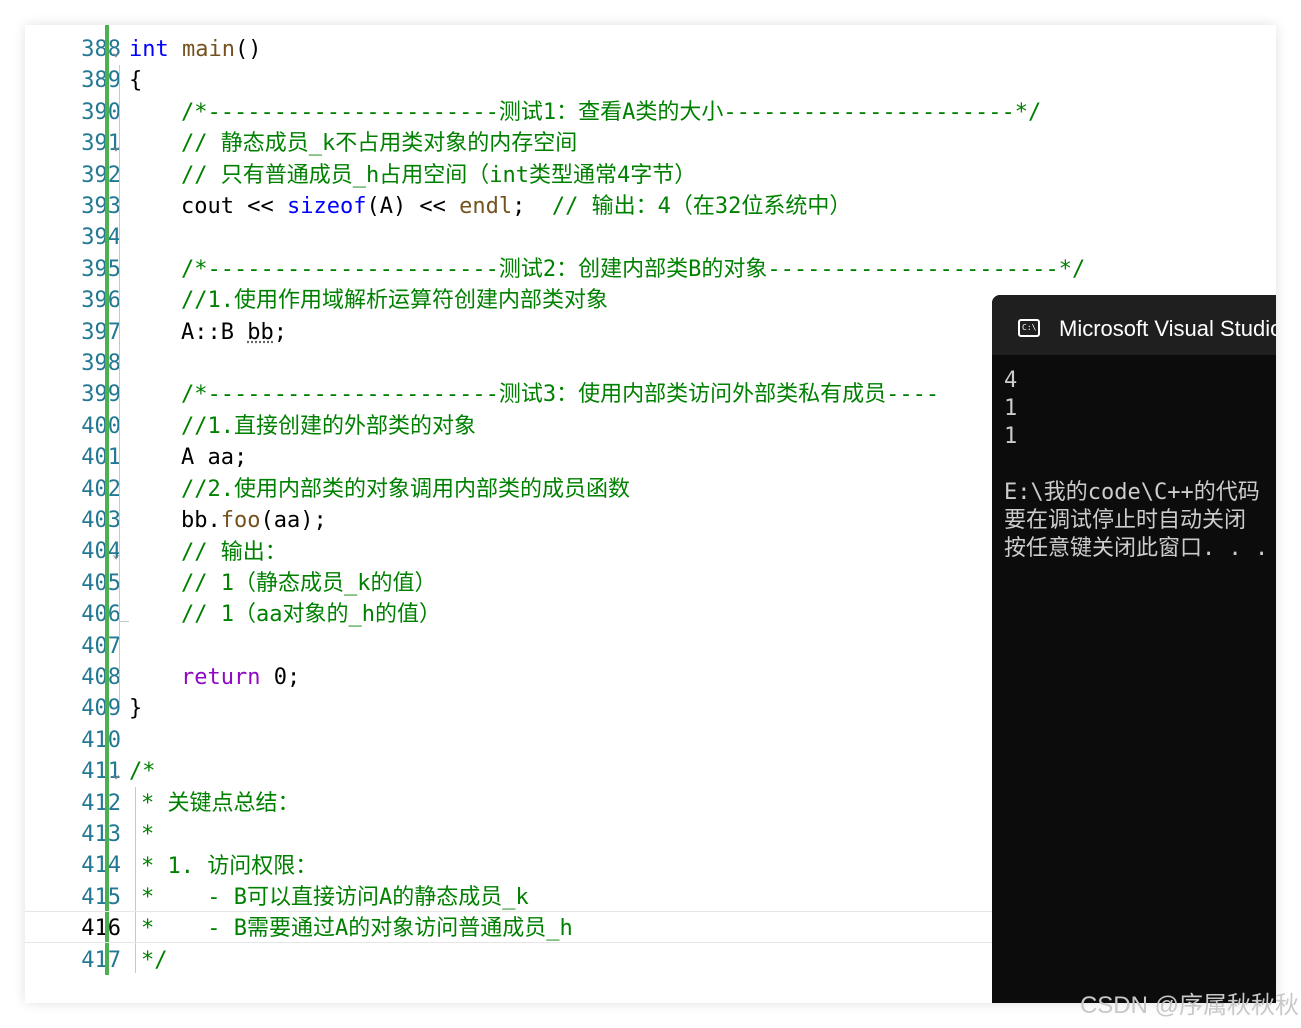 The width and height of the screenshot is (1301, 1028). Describe the element at coordinates (101, 897) in the screenshot. I see `line-number: 415` at that location.